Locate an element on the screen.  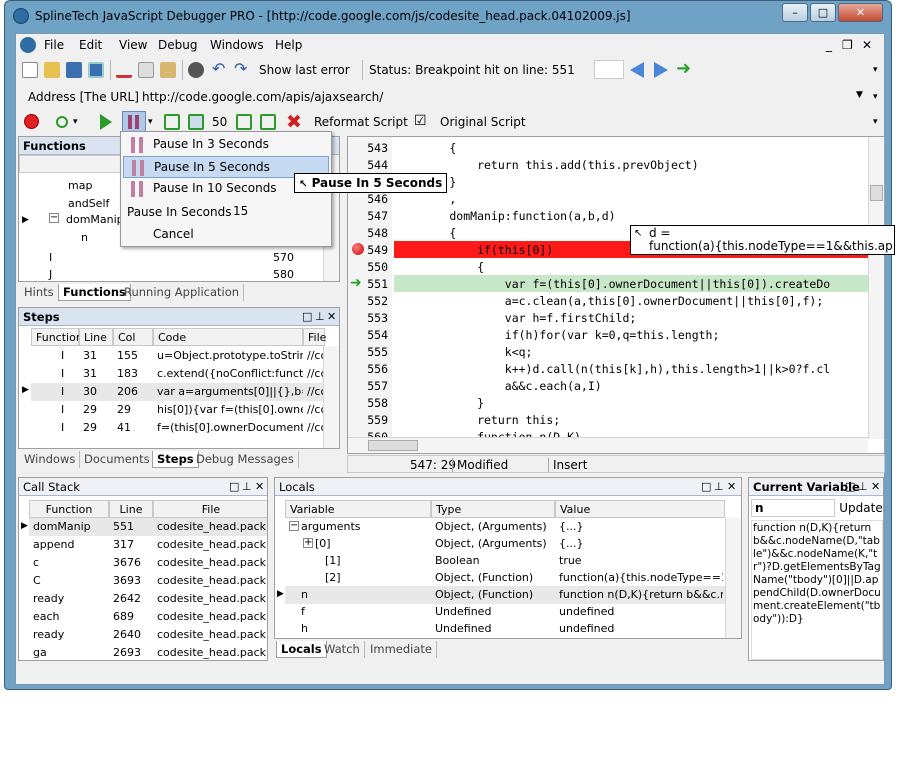
back-arrow-icon is located at coordinates (637, 70).